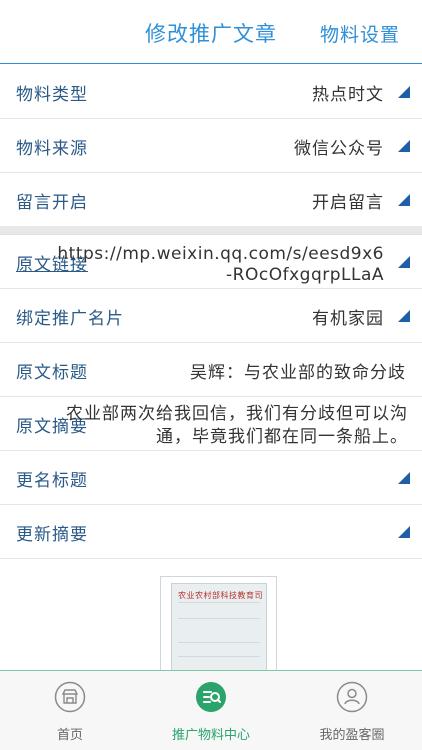 This screenshot has height=750, width=422. I want to click on summary-line1: 农业部两次给我回信，我们有分歧但可以沟, so click(237, 414).